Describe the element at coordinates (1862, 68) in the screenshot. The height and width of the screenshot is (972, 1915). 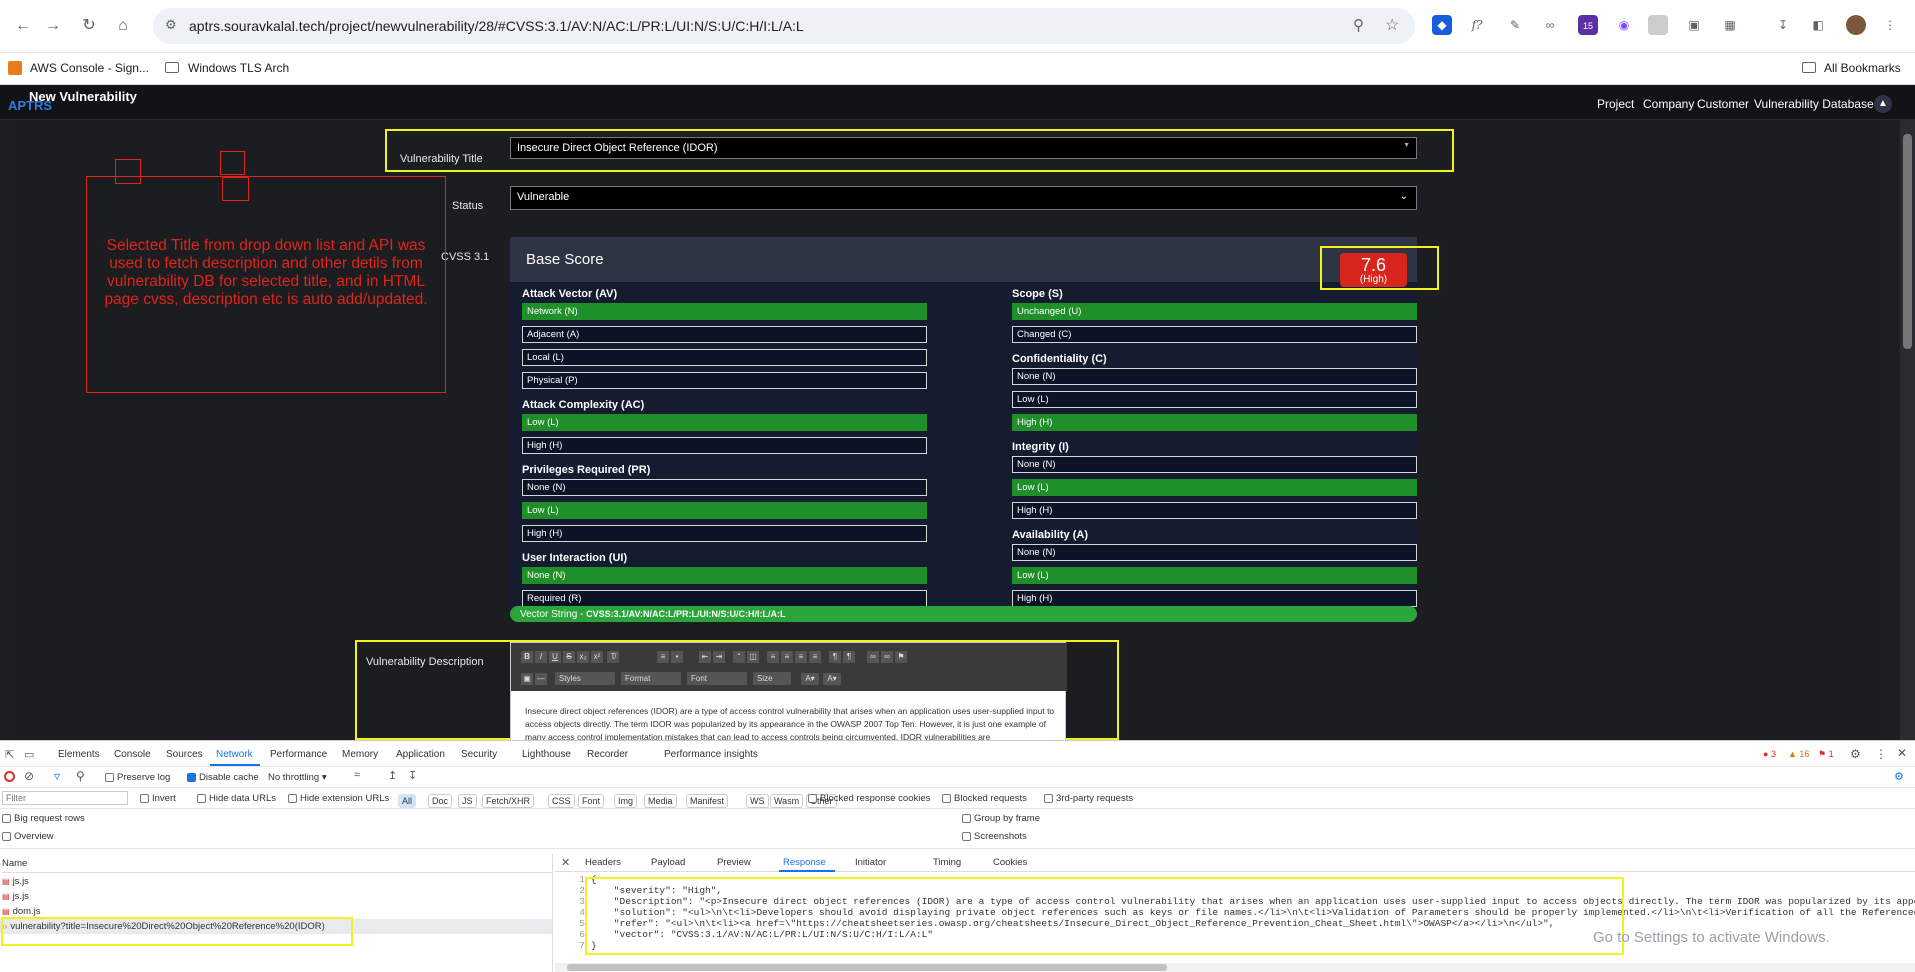
I see `all-bookmarks: All Bookmarks` at that location.